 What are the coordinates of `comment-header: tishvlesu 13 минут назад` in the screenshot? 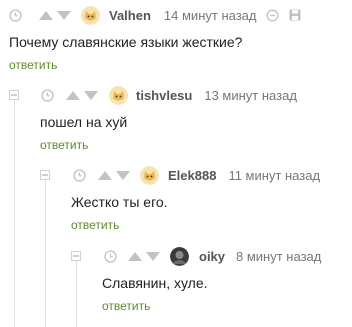 It's located at (168, 95).